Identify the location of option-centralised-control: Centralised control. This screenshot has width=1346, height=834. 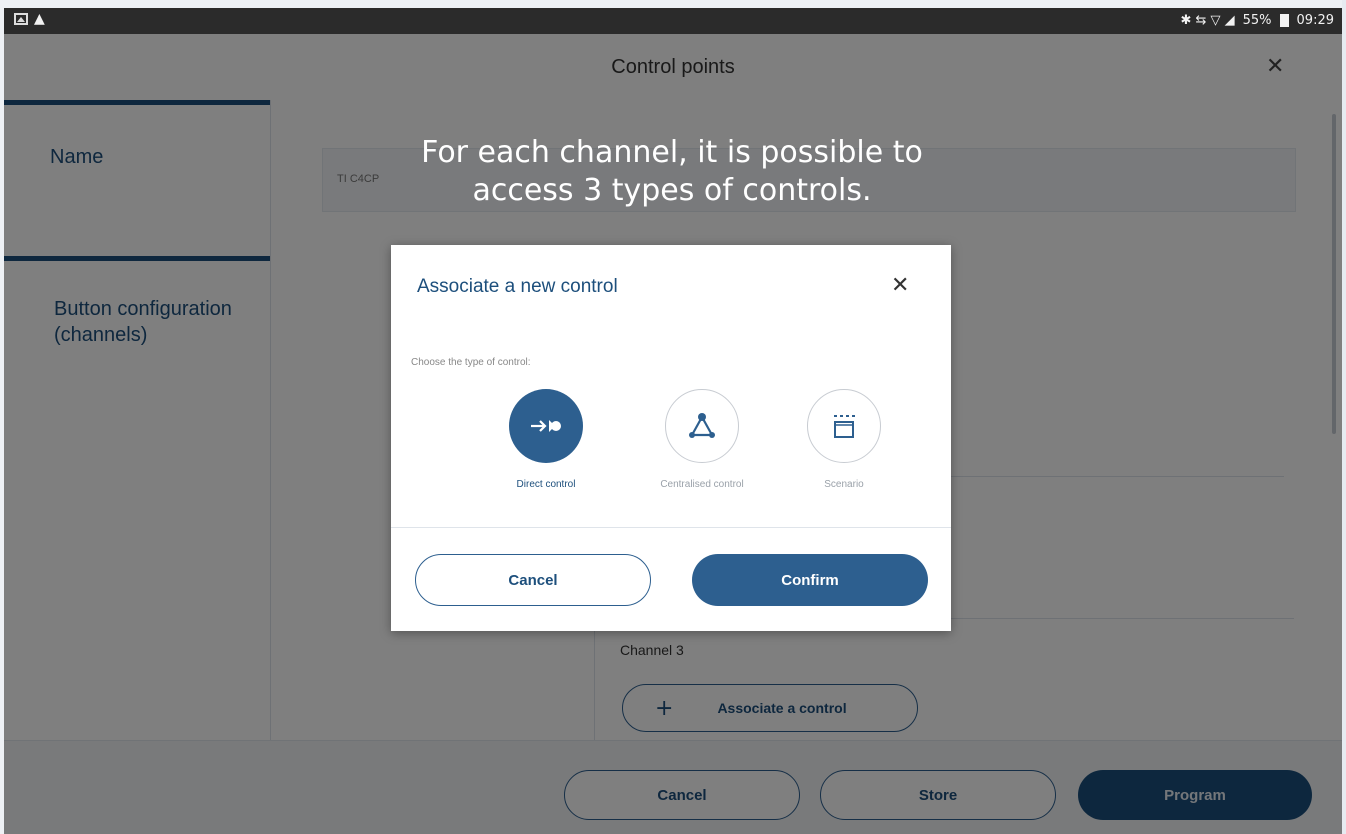
(702, 439).